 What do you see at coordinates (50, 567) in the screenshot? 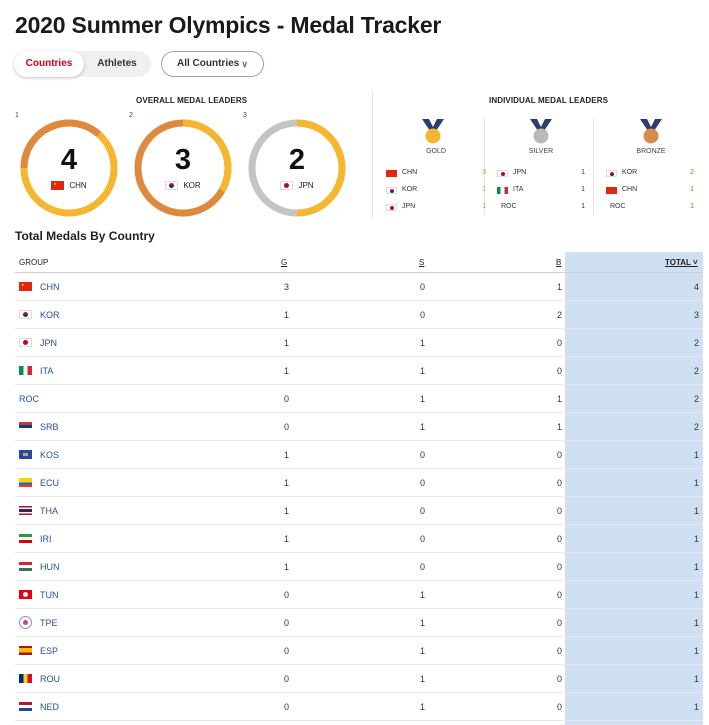
I see `country-link: HUN` at bounding box center [50, 567].